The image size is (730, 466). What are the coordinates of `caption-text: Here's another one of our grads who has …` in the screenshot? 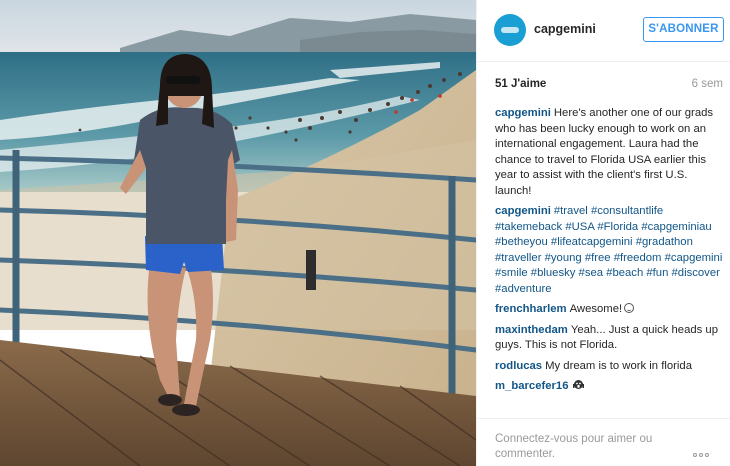 It's located at (604, 152).